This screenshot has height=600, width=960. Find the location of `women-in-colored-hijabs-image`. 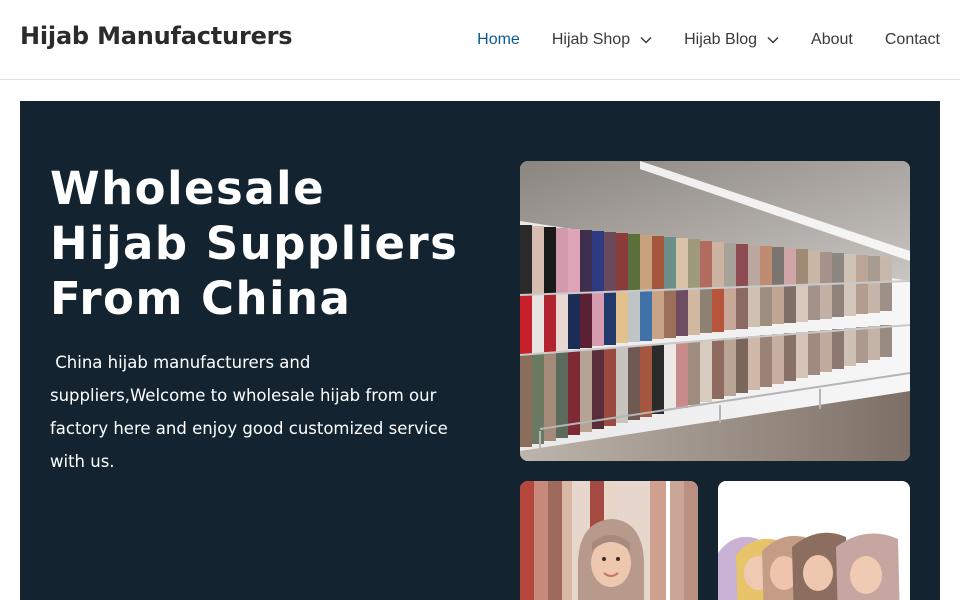

women-in-colored-hijabs-image is located at coordinates (814, 540).